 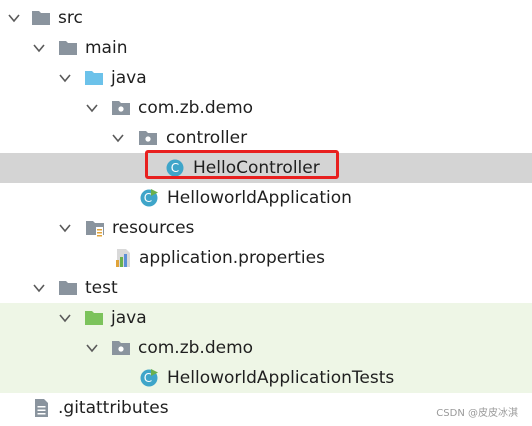 I want to click on tree-label-test: test, so click(x=101, y=288).